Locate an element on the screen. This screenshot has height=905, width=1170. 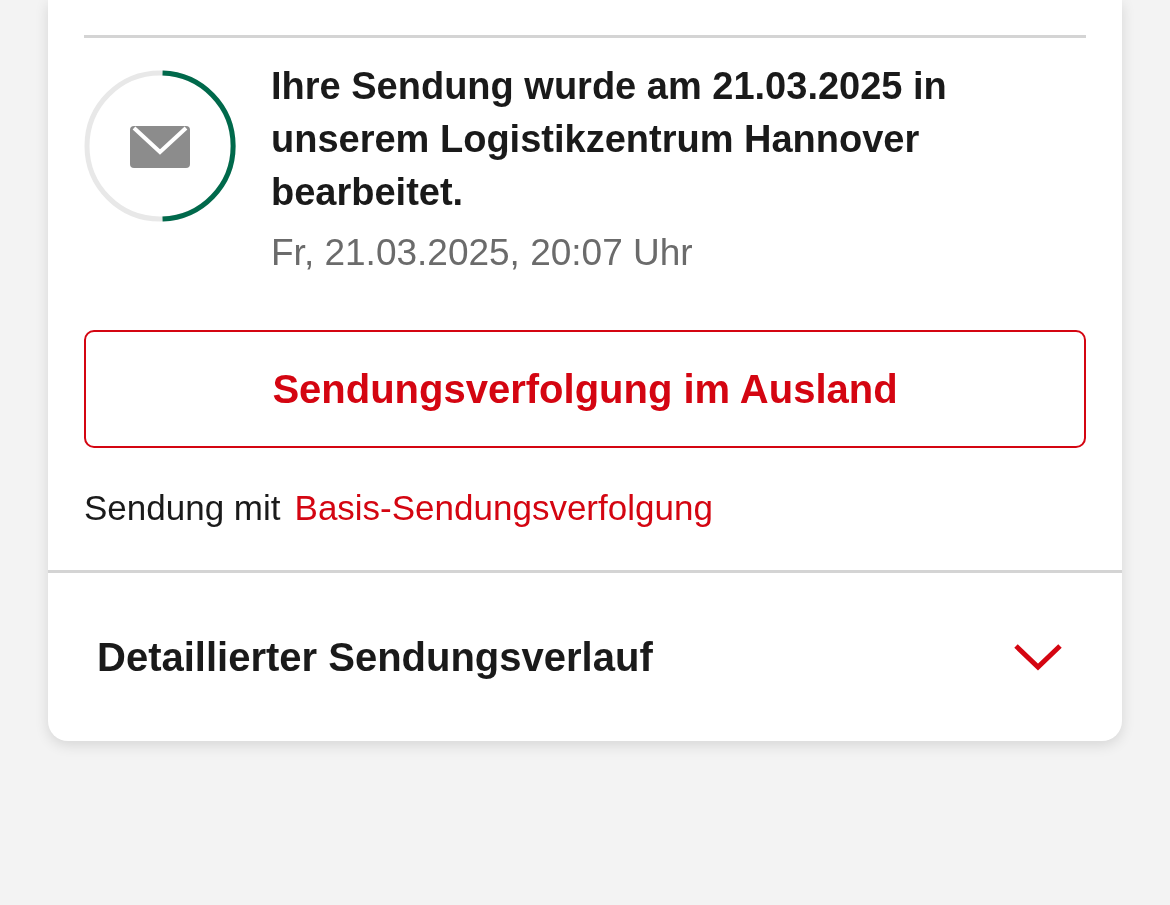
tracking-type-link: Basis-Sendungsverfolgung is located at coordinates (503, 508).